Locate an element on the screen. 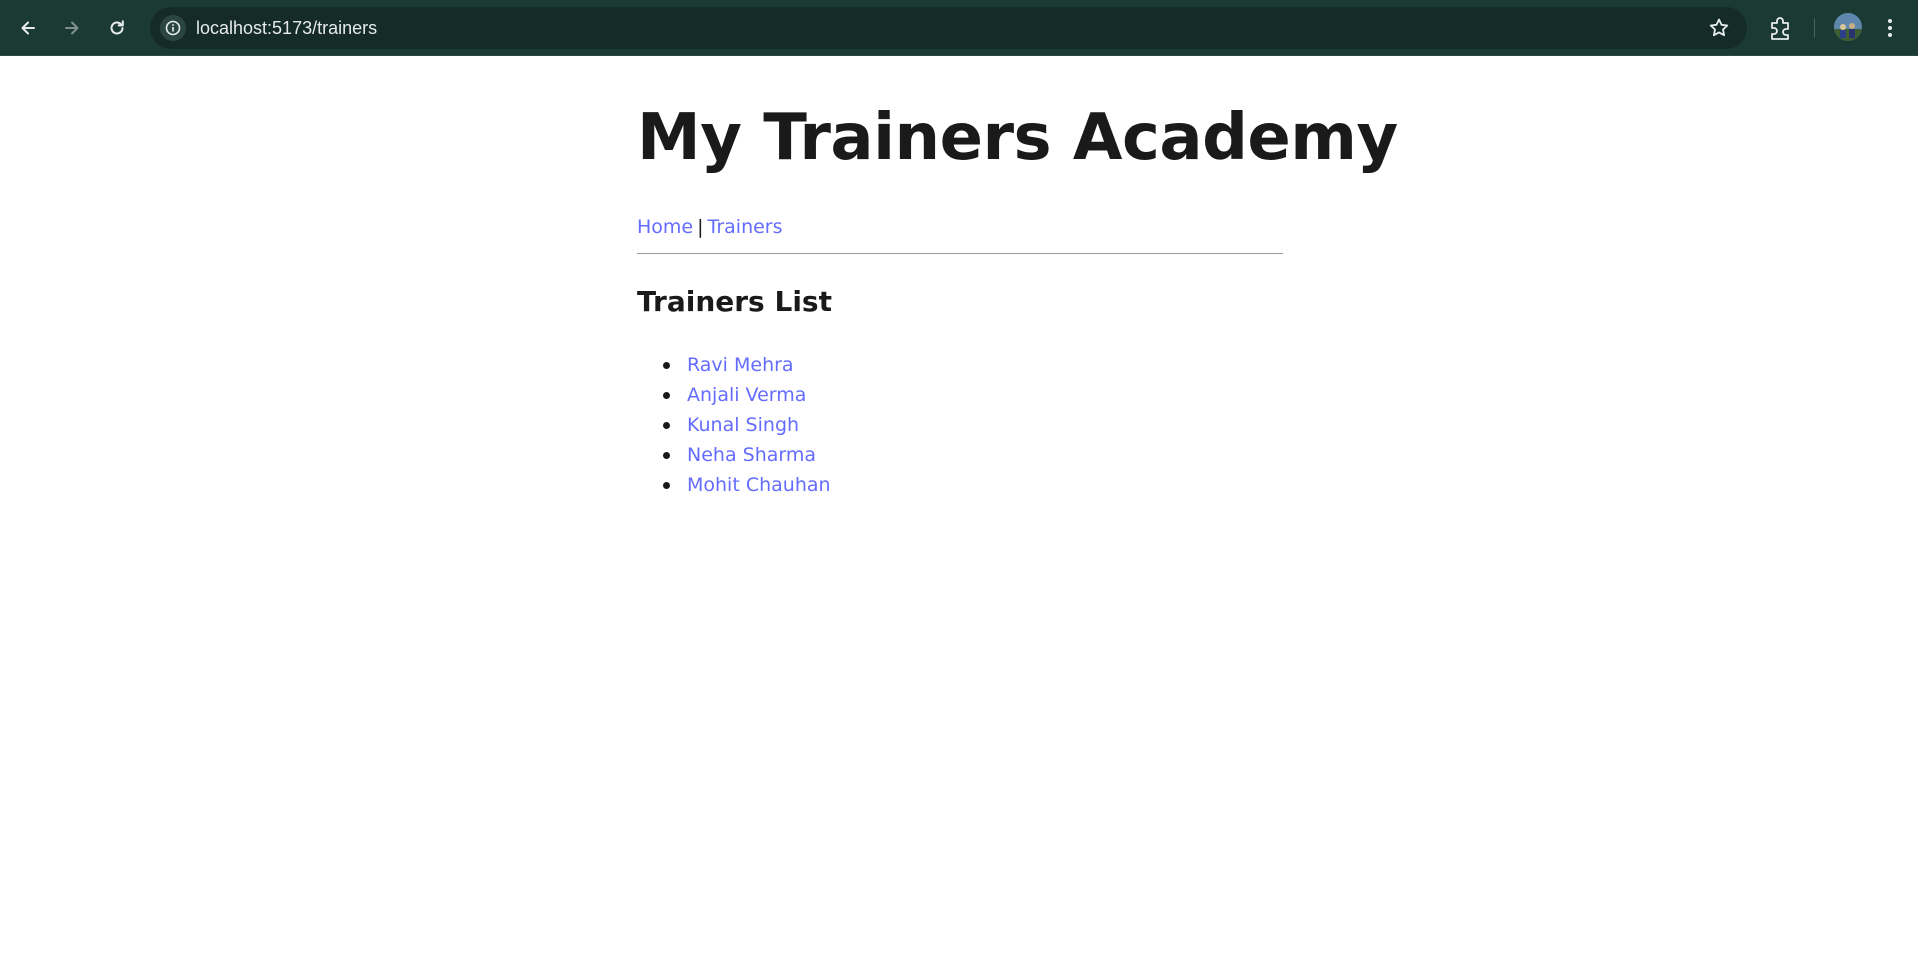 The image size is (1918, 967). trainer-link: Kunal Singh is located at coordinates (743, 425).